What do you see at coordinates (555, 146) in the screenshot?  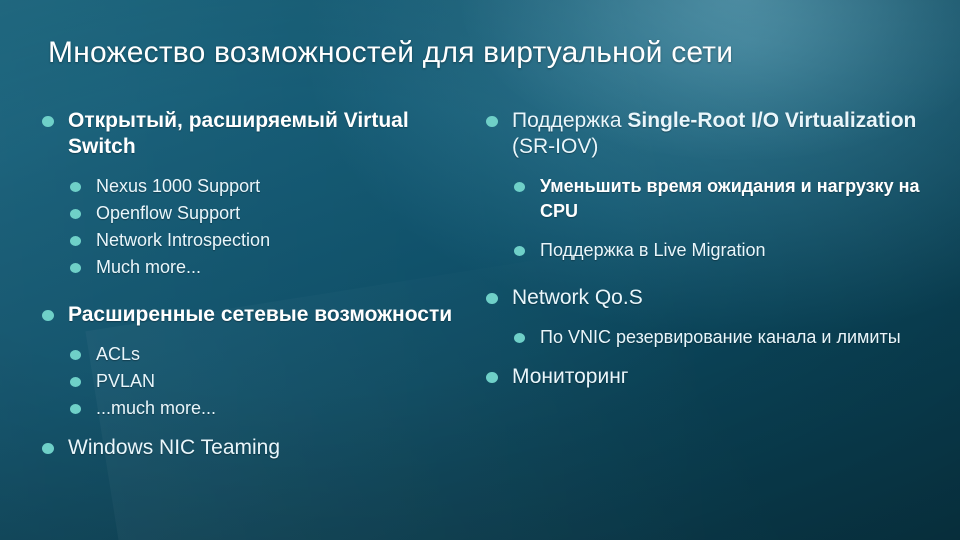 I see `list-item-label-part: (SR-IOV)` at bounding box center [555, 146].